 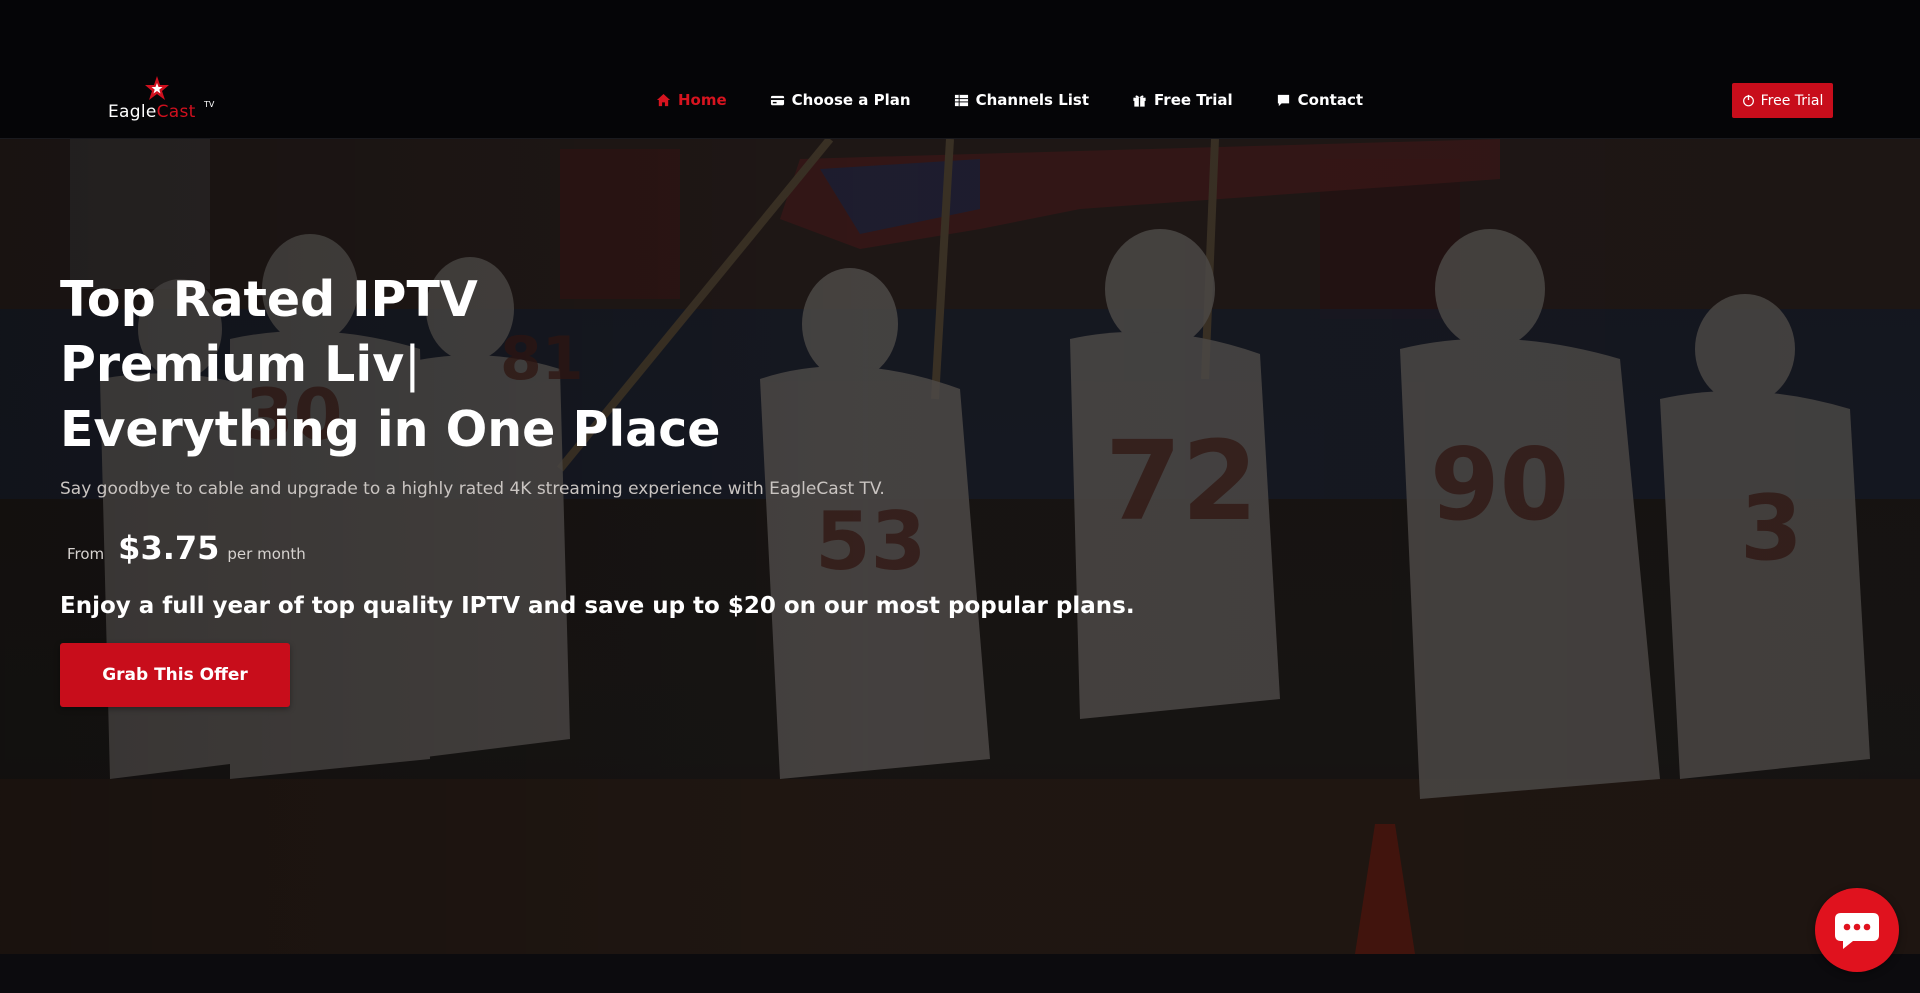 I want to click on nav-home-label: Home, so click(x=702, y=100).